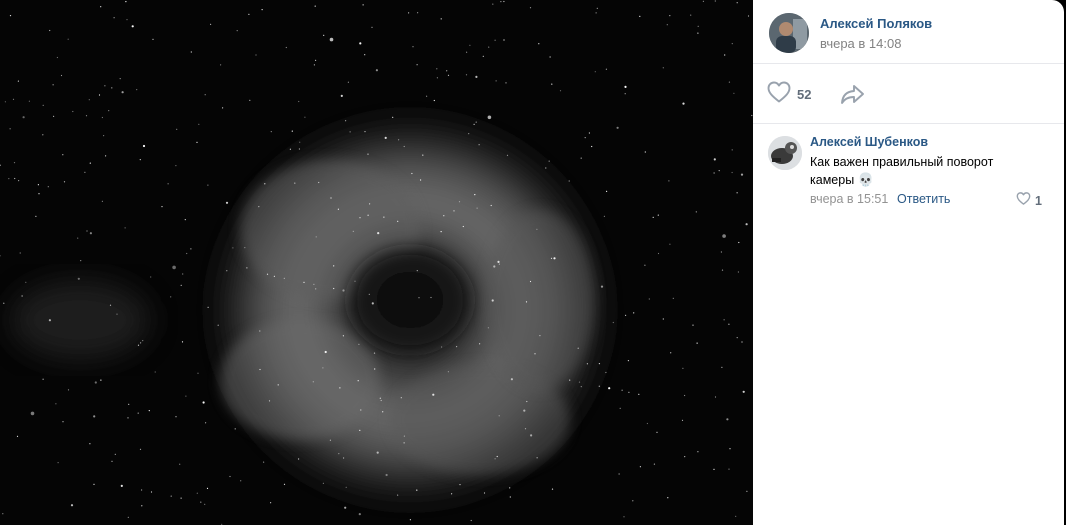 The image size is (1066, 525). I want to click on comment-timestamp: вчера в 15:51, so click(849, 199).